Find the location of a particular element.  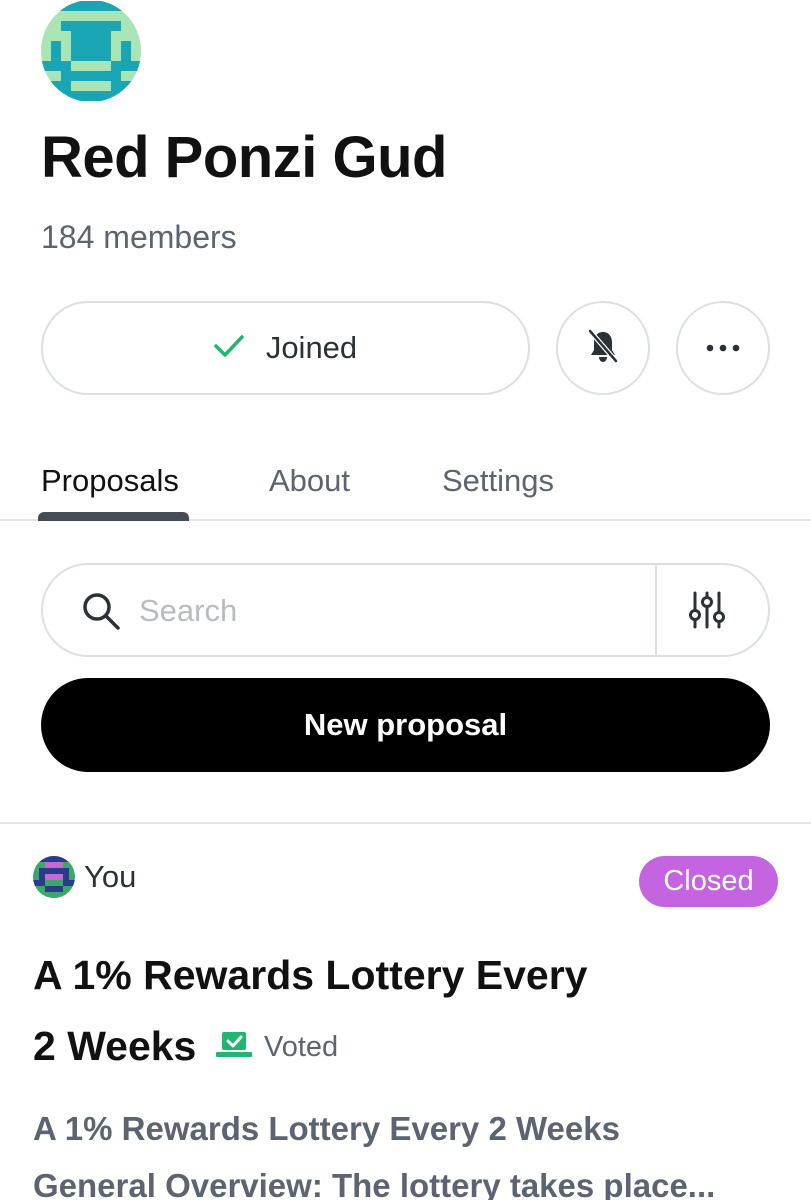

author-avatar is located at coordinates (54, 877).